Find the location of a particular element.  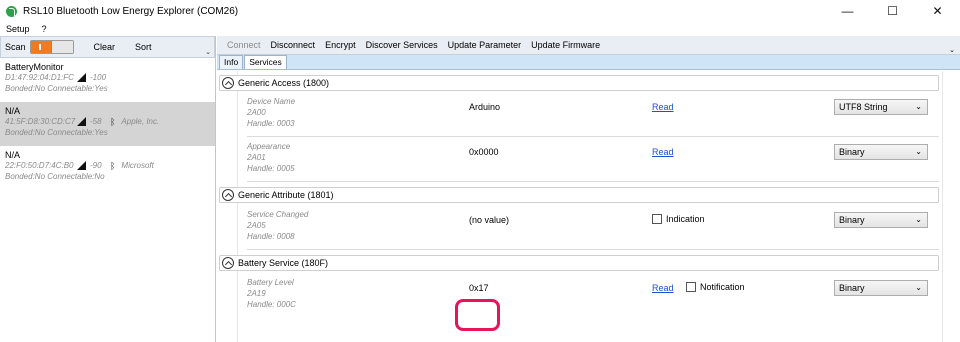

indent-guide is located at coordinates (237, 206).